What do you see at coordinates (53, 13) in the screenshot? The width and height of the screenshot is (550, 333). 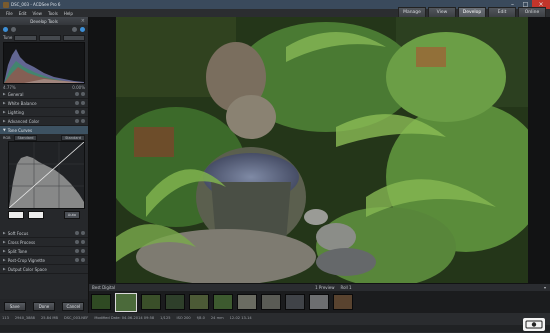 I see `menu-tools: Tools` at bounding box center [53, 13].